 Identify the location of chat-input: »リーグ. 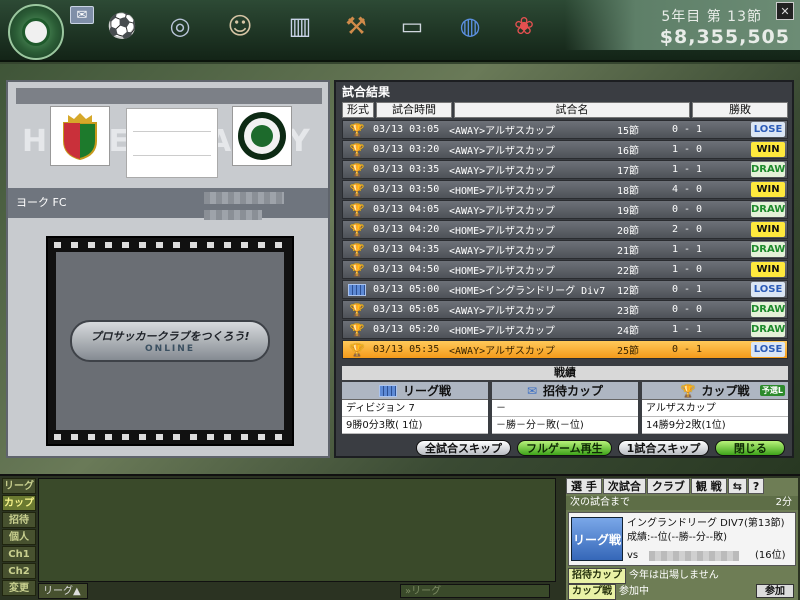
(475, 591).